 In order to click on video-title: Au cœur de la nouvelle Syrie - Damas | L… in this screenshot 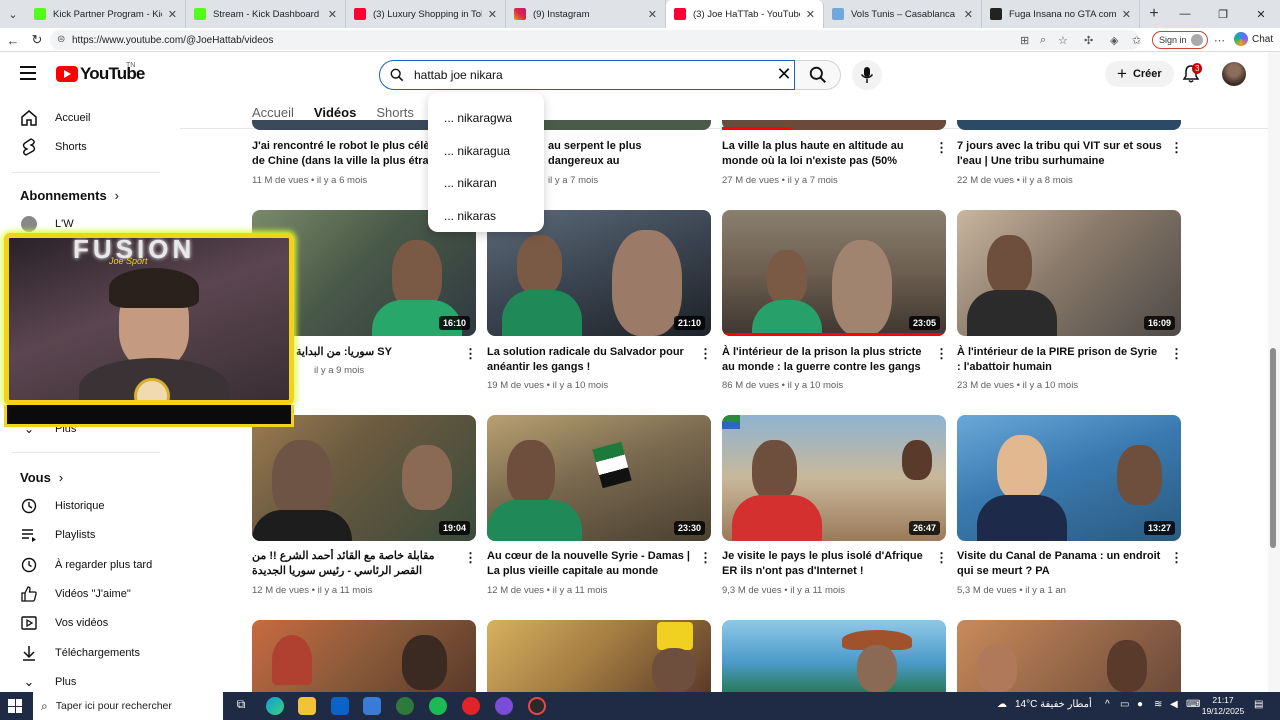, I will do `click(590, 564)`.